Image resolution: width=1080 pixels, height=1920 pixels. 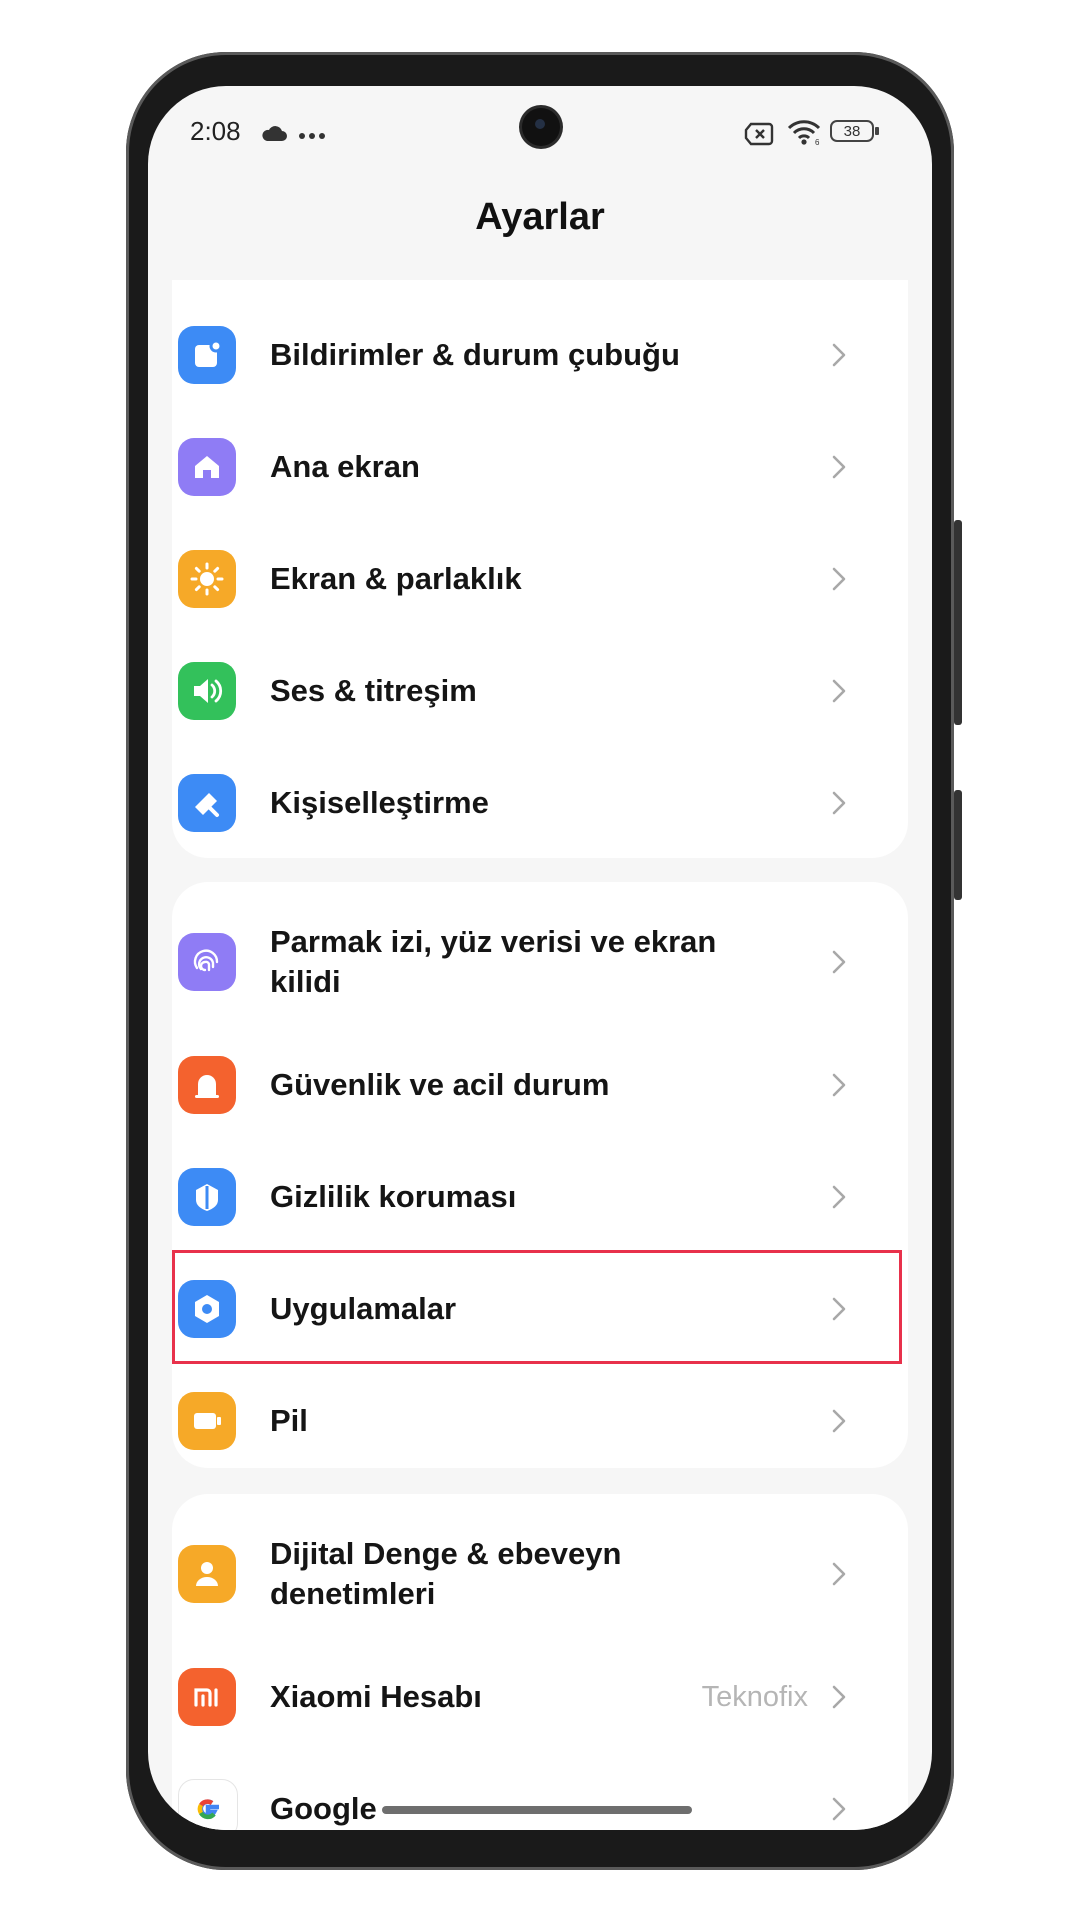 I want to click on account-name-value: Teknofix, so click(x=754, y=1696).